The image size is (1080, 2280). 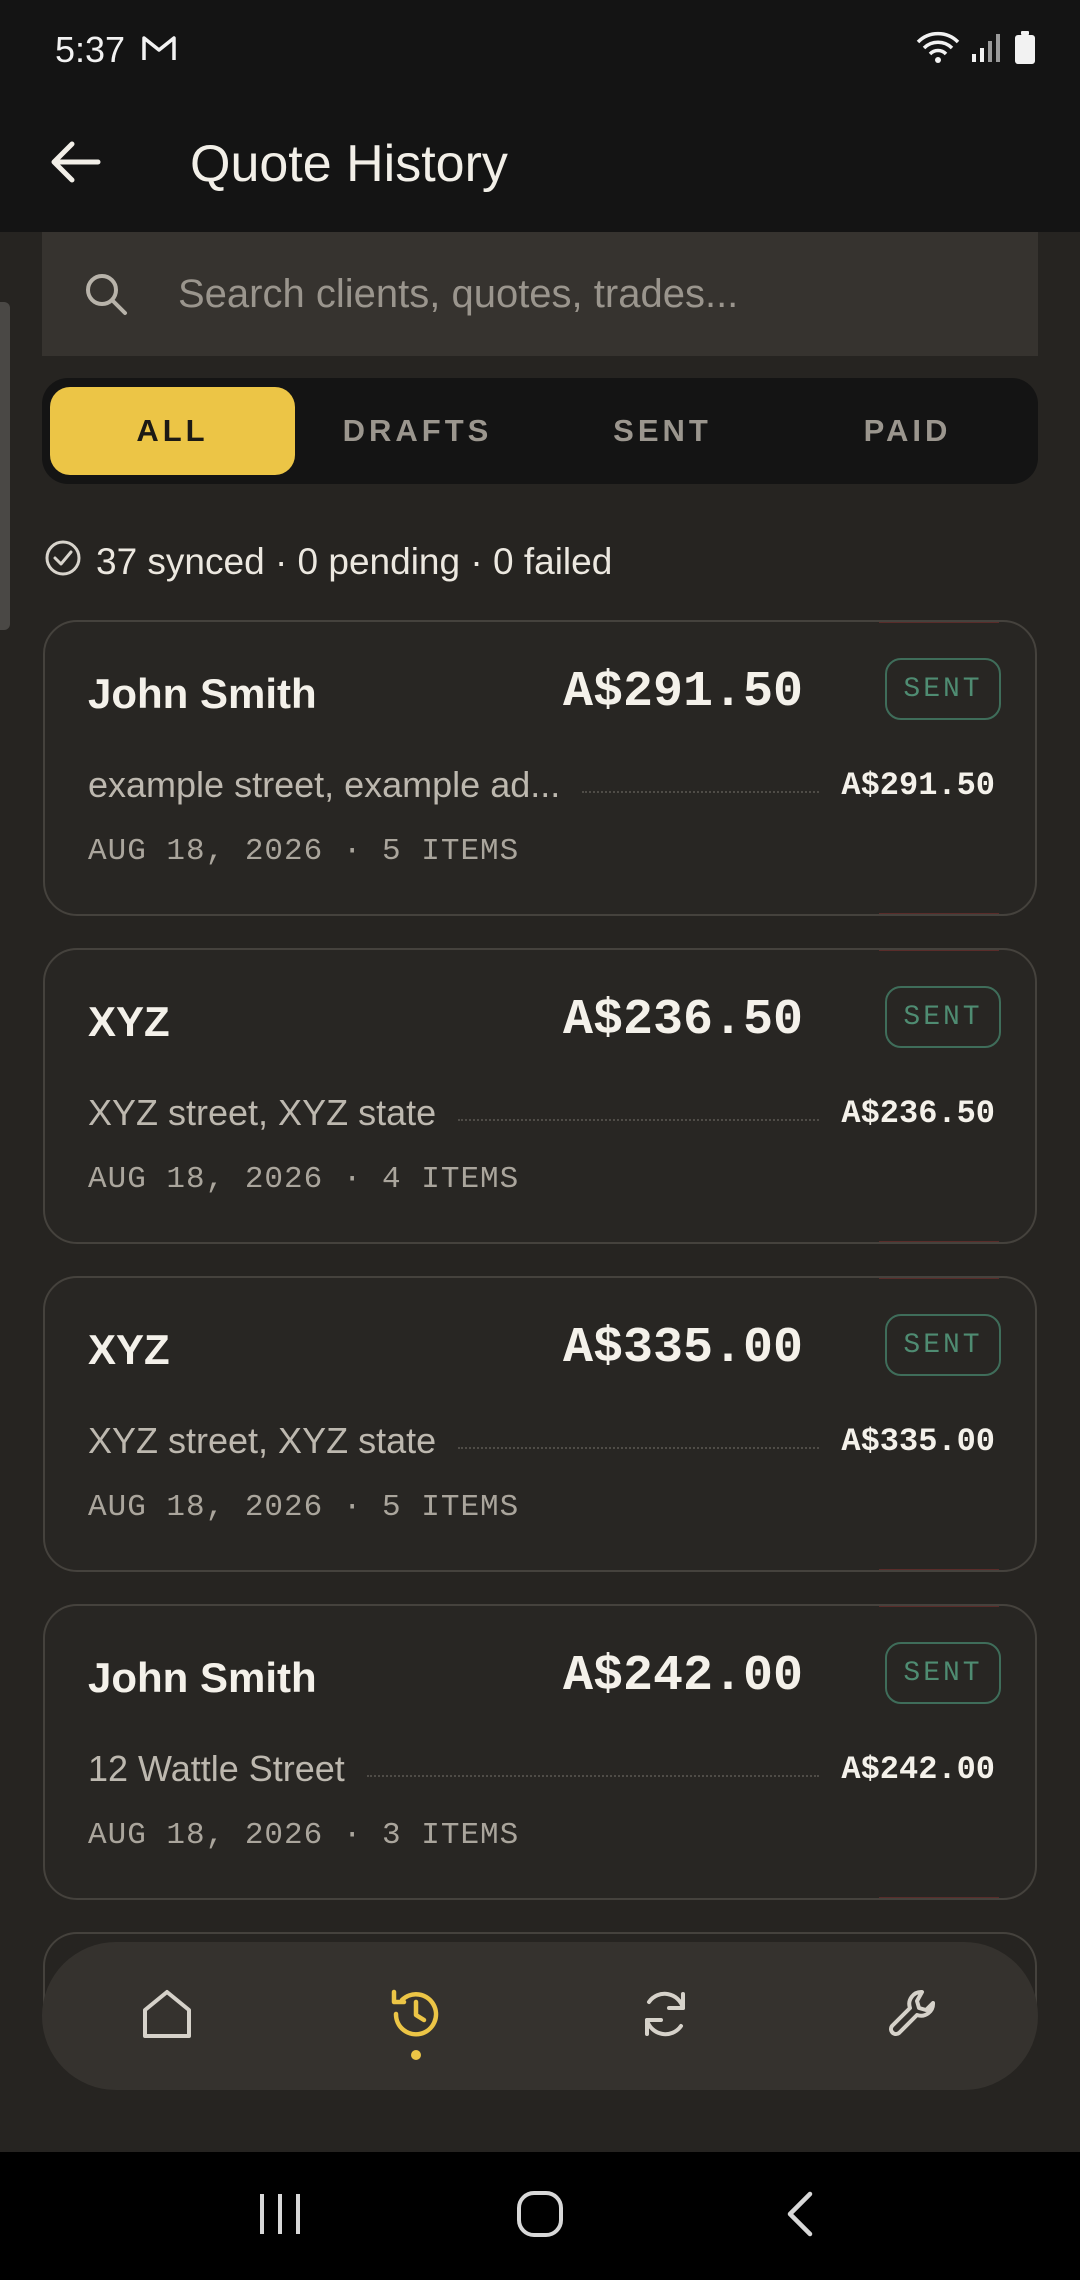 I want to click on battery-icon, so click(x=1025, y=50).